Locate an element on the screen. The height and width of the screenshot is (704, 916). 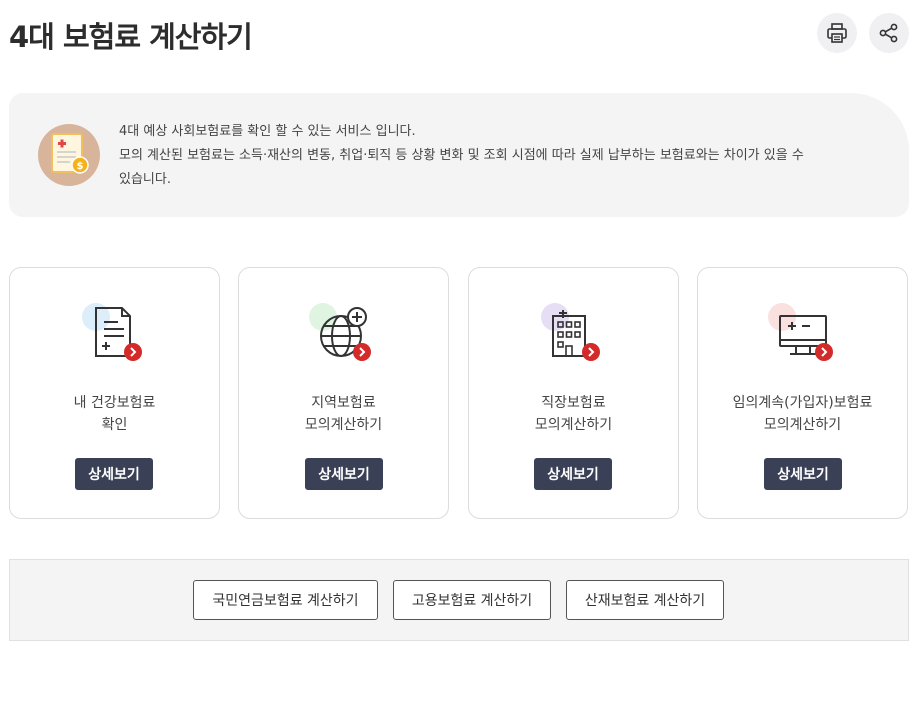
calculator-links-box: 국민연금보험료 계산하기 고용보험료 계산하기 산재보험료 계산하기 is located at coordinates (459, 600).